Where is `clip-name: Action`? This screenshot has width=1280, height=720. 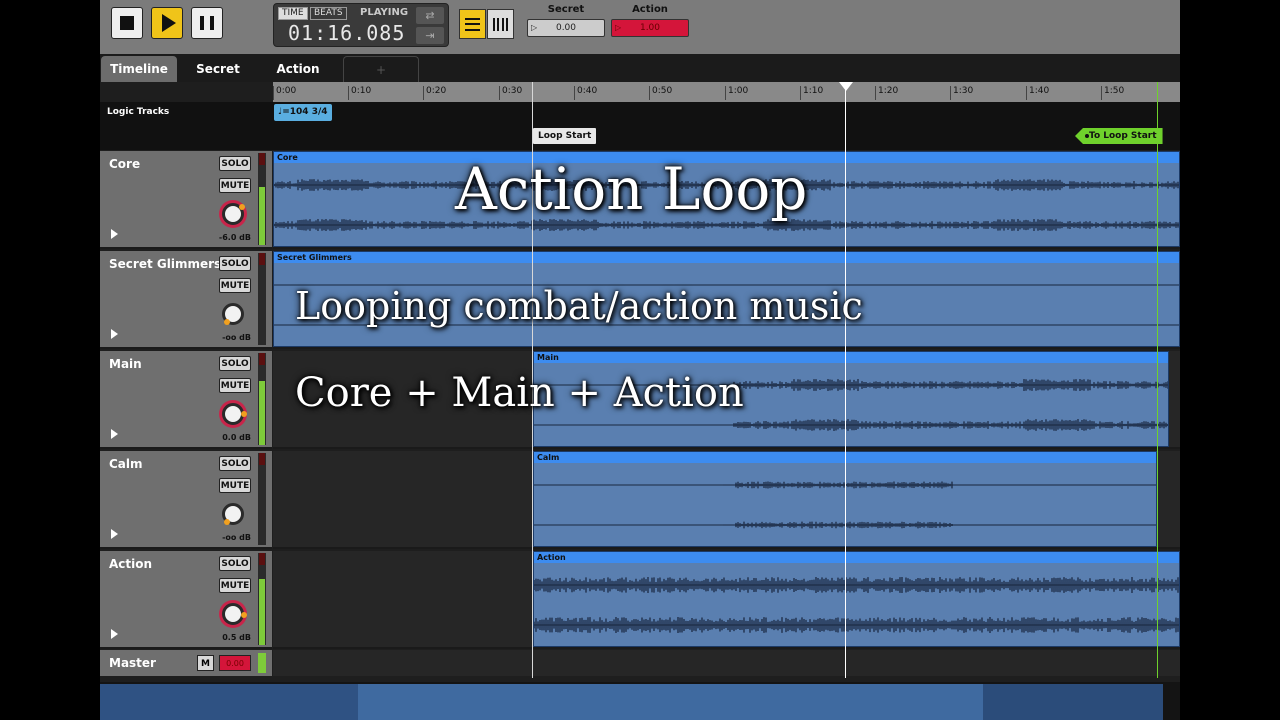
clip-name: Action is located at coordinates (856, 557).